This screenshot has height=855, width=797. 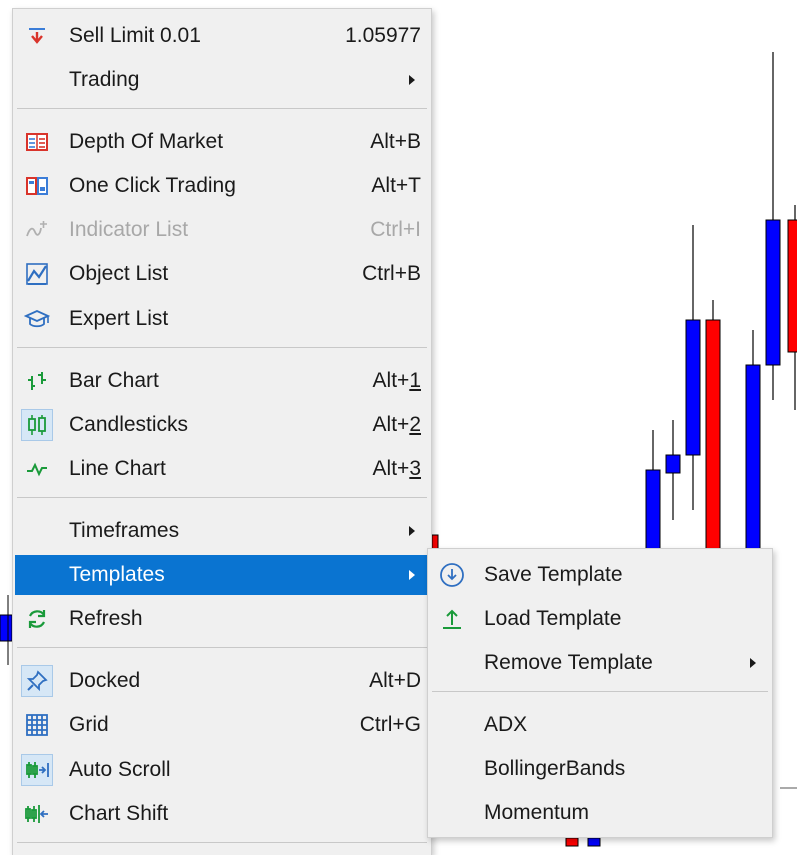 I want to click on expert-list-label: Expert List, so click(x=119, y=318).